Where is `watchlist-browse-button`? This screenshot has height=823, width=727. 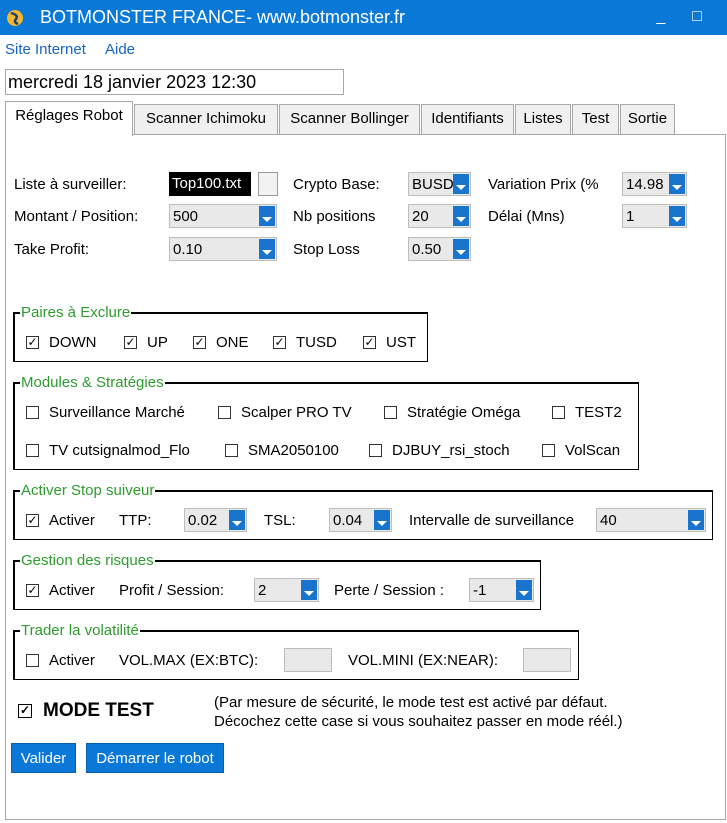 watchlist-browse-button is located at coordinates (268, 184).